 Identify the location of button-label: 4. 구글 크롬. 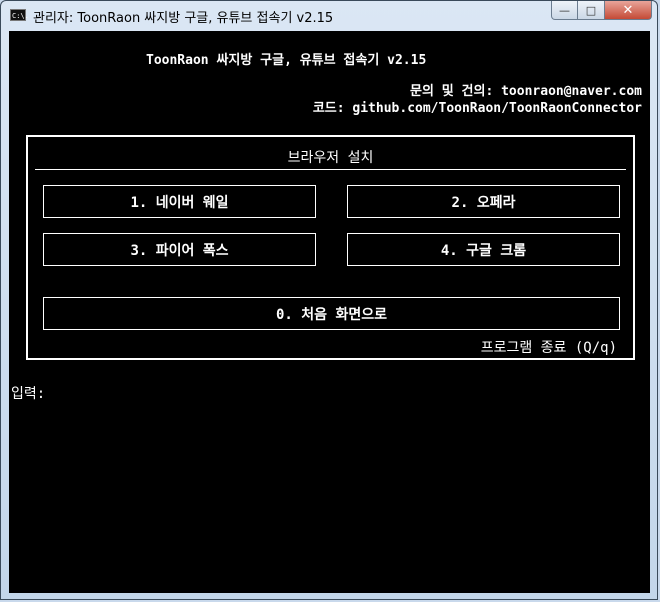
(483, 250).